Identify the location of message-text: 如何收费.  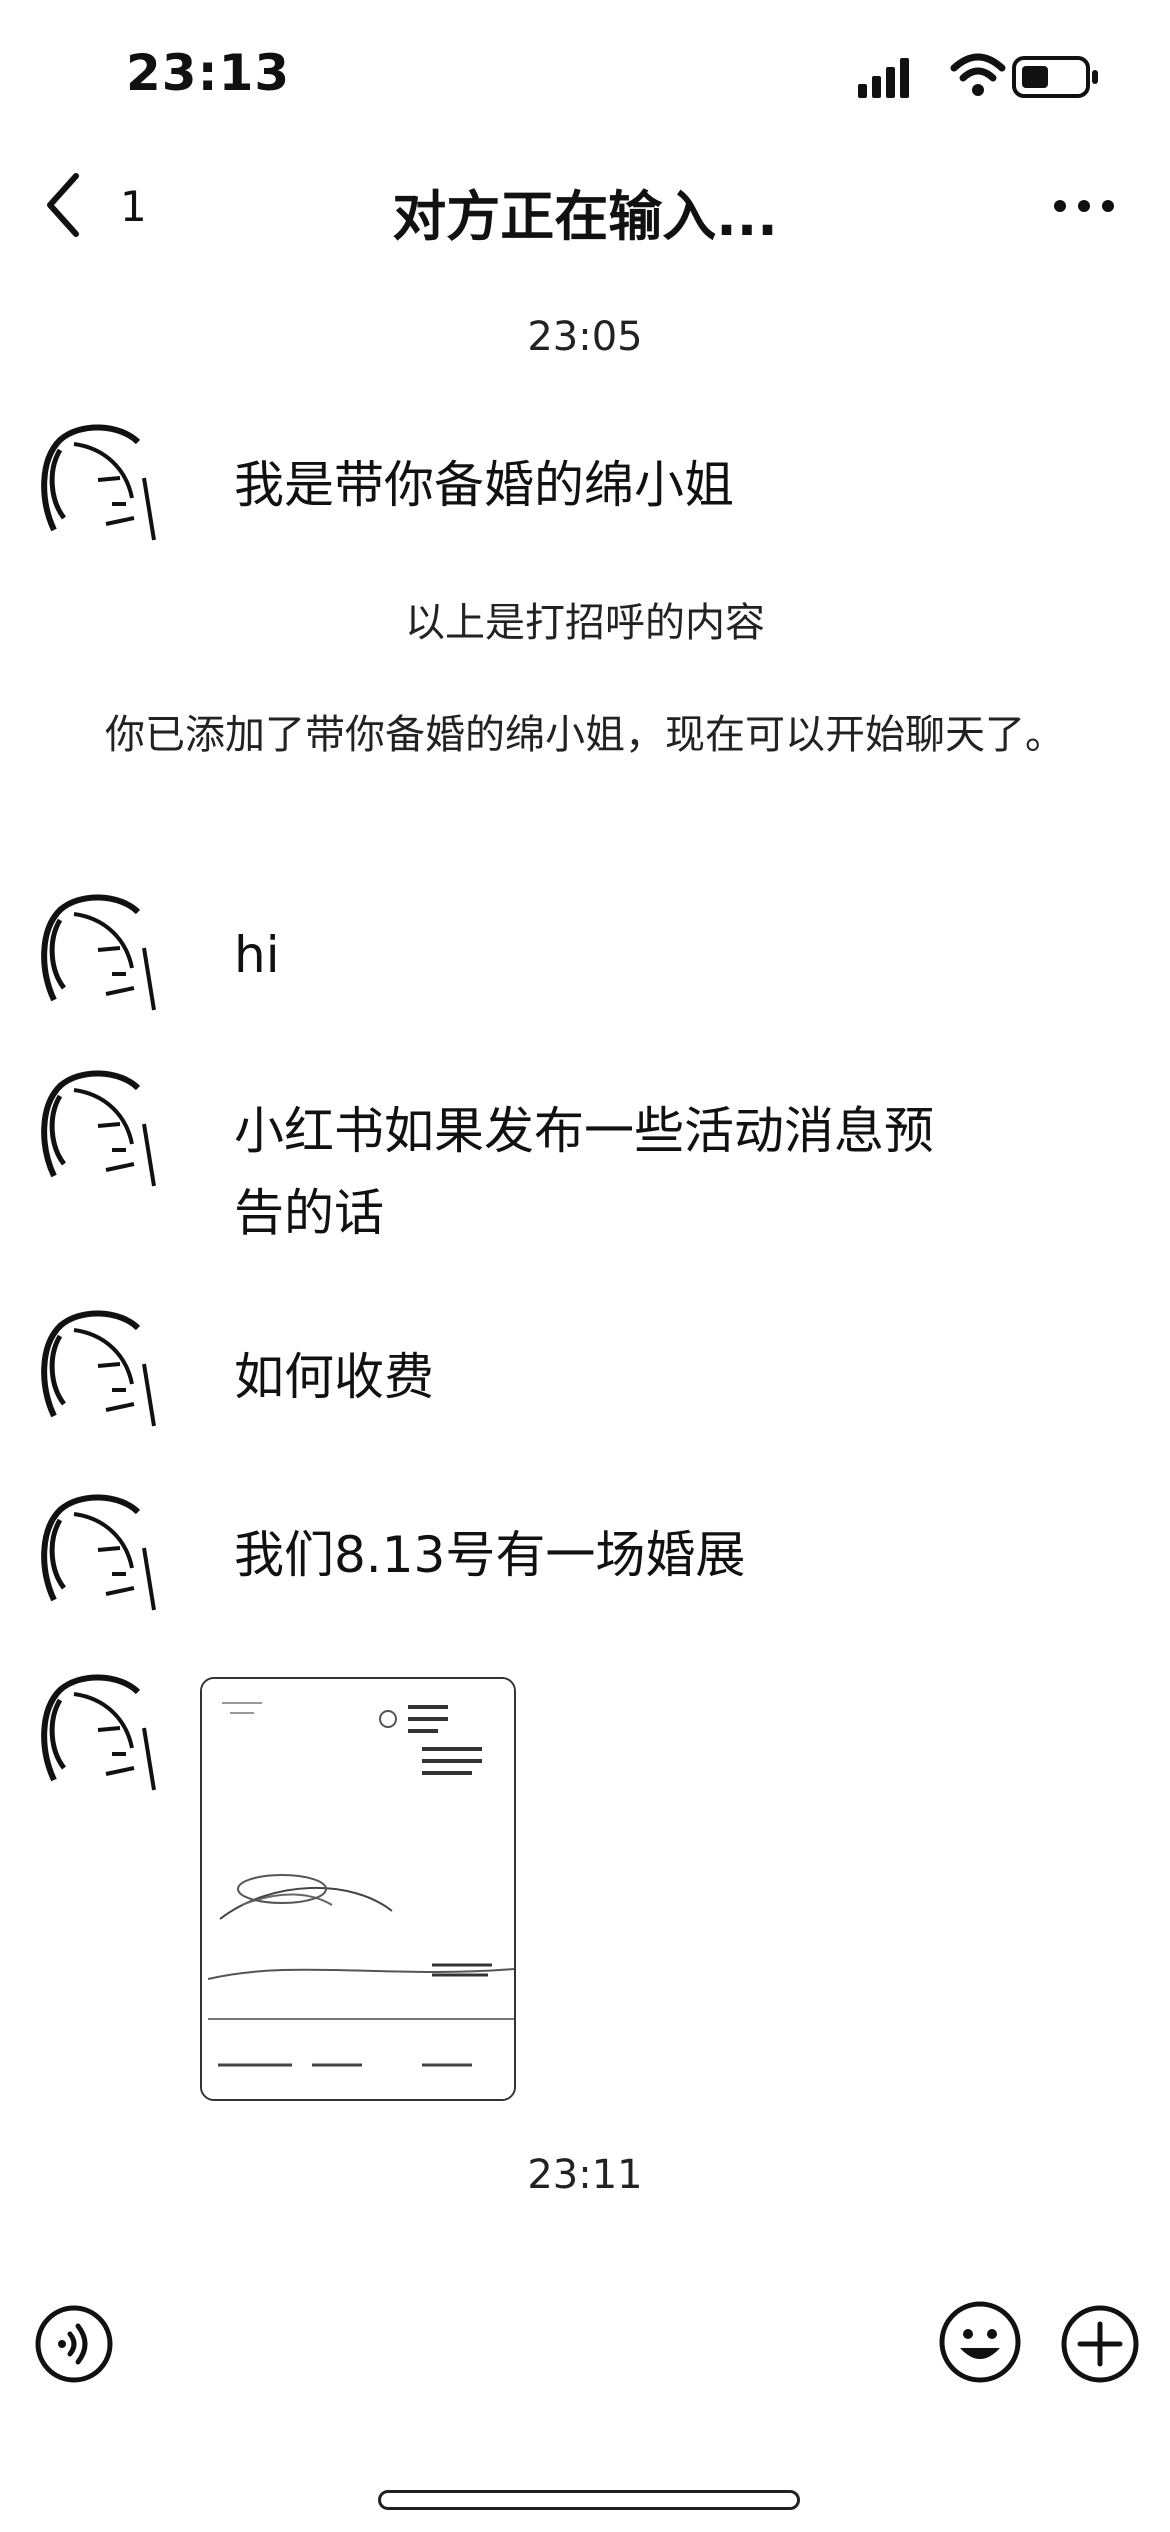
(334, 1377).